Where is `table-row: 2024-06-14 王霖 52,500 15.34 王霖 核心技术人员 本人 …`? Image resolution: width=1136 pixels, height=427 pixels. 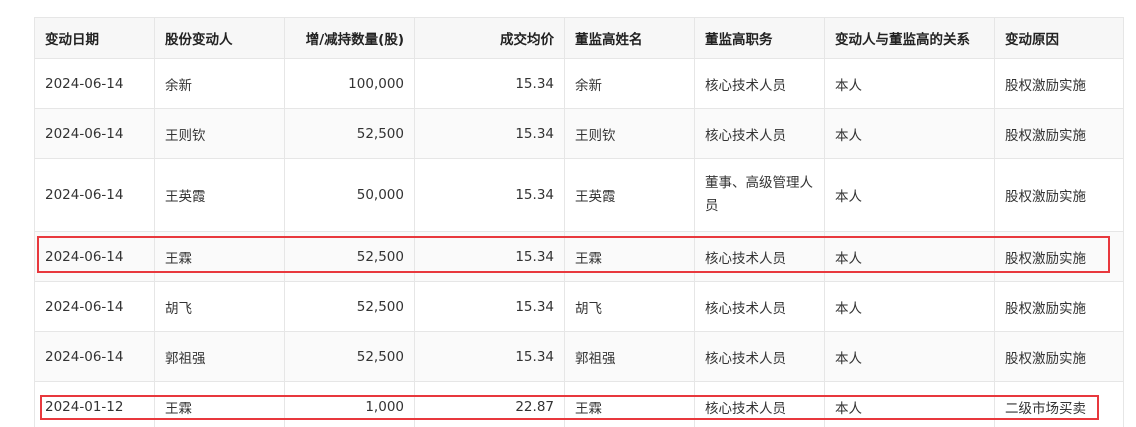 table-row: 2024-06-14 王霖 52,500 15.34 王霖 核心技术人员 本人 … is located at coordinates (579, 256).